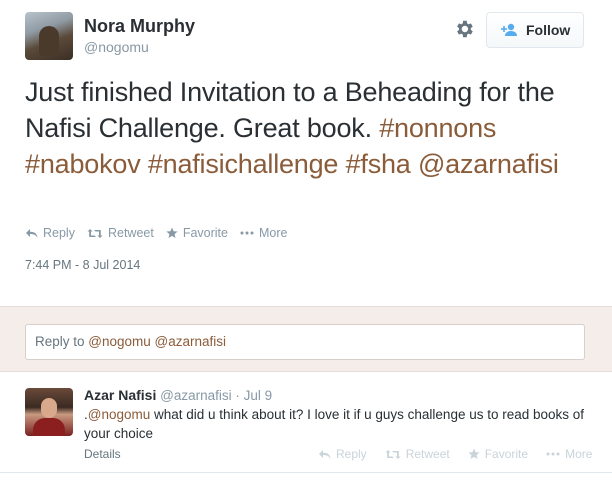 The height and width of the screenshot is (491, 612). What do you see at coordinates (157, 341) in the screenshot?
I see `reply-input-mentions: @nogomu @azarnafisi` at bounding box center [157, 341].